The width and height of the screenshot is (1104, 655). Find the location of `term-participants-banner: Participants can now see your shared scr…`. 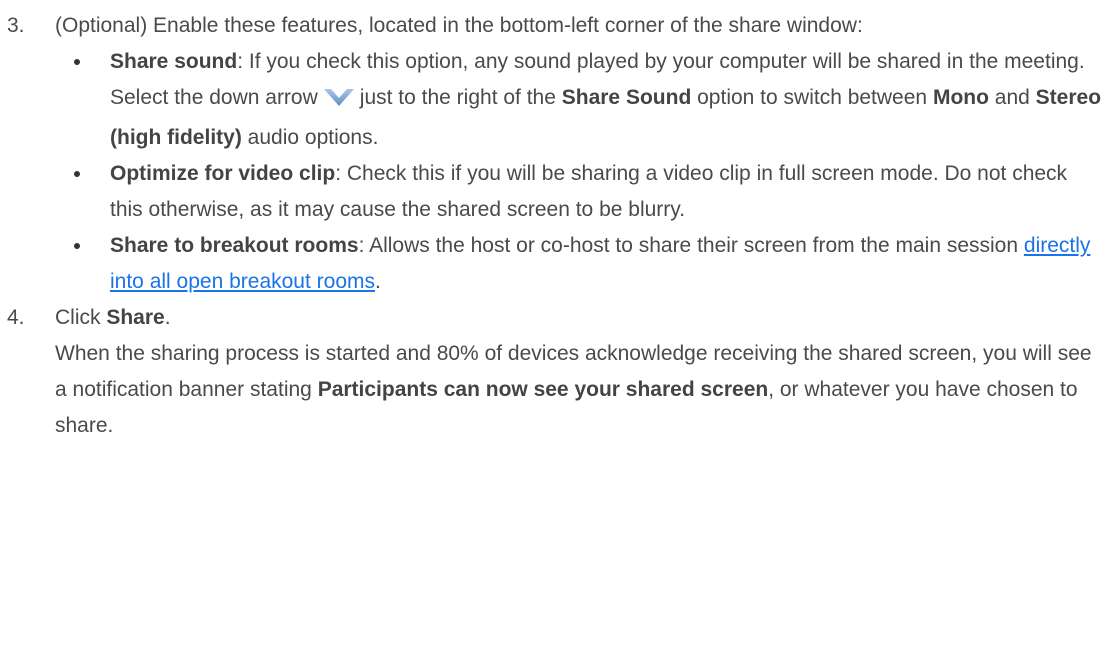

term-participants-banner: Participants can now see your shared scr… is located at coordinates (543, 389).